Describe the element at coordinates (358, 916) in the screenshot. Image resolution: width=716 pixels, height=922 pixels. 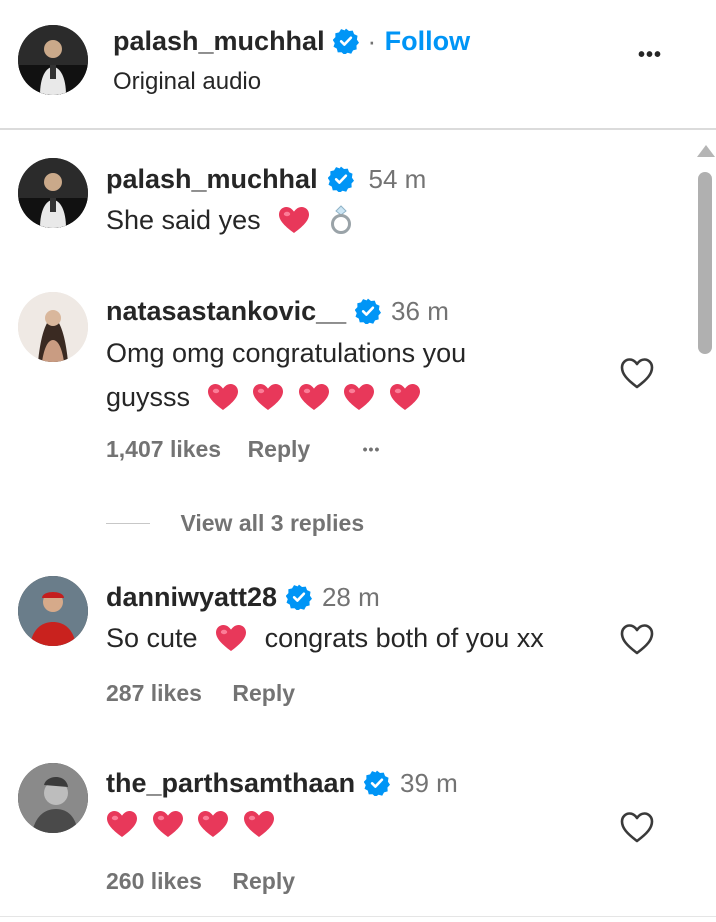
I see `bottom-divider` at that location.